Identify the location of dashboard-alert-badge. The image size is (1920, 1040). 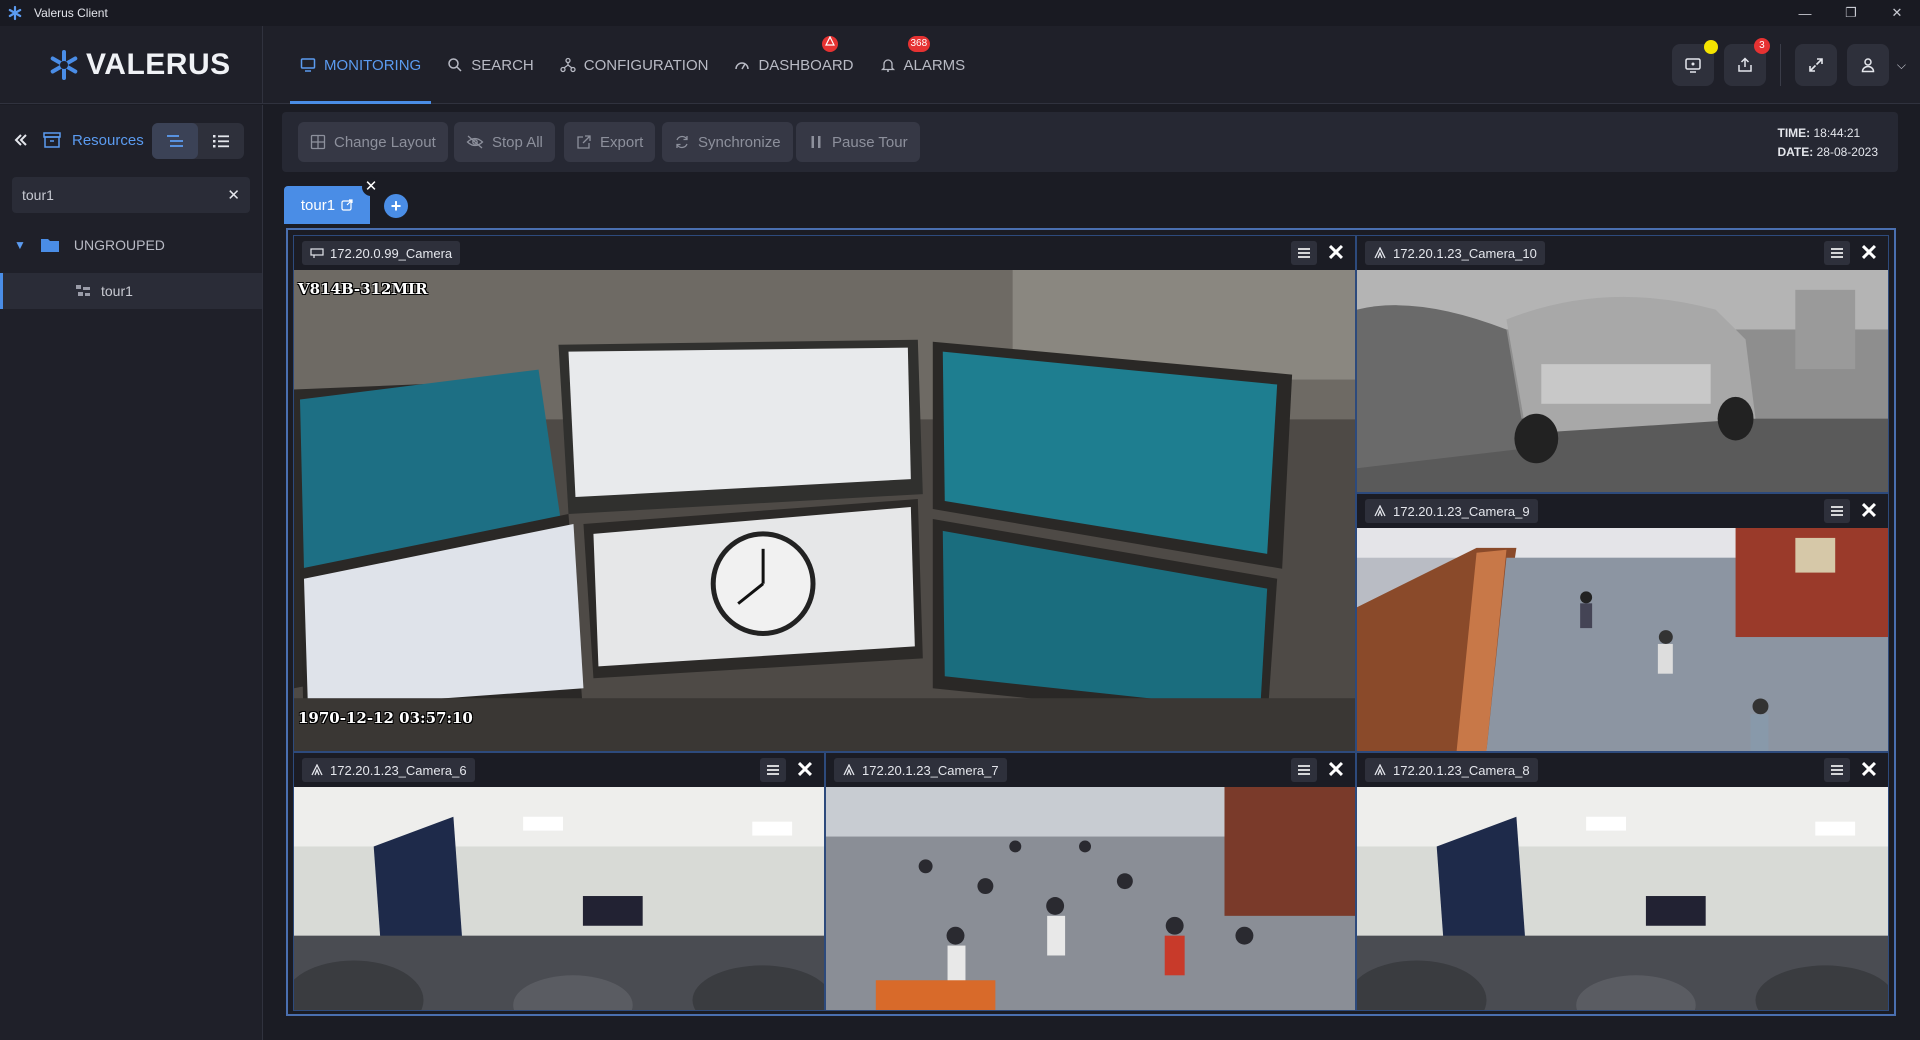
(830, 43).